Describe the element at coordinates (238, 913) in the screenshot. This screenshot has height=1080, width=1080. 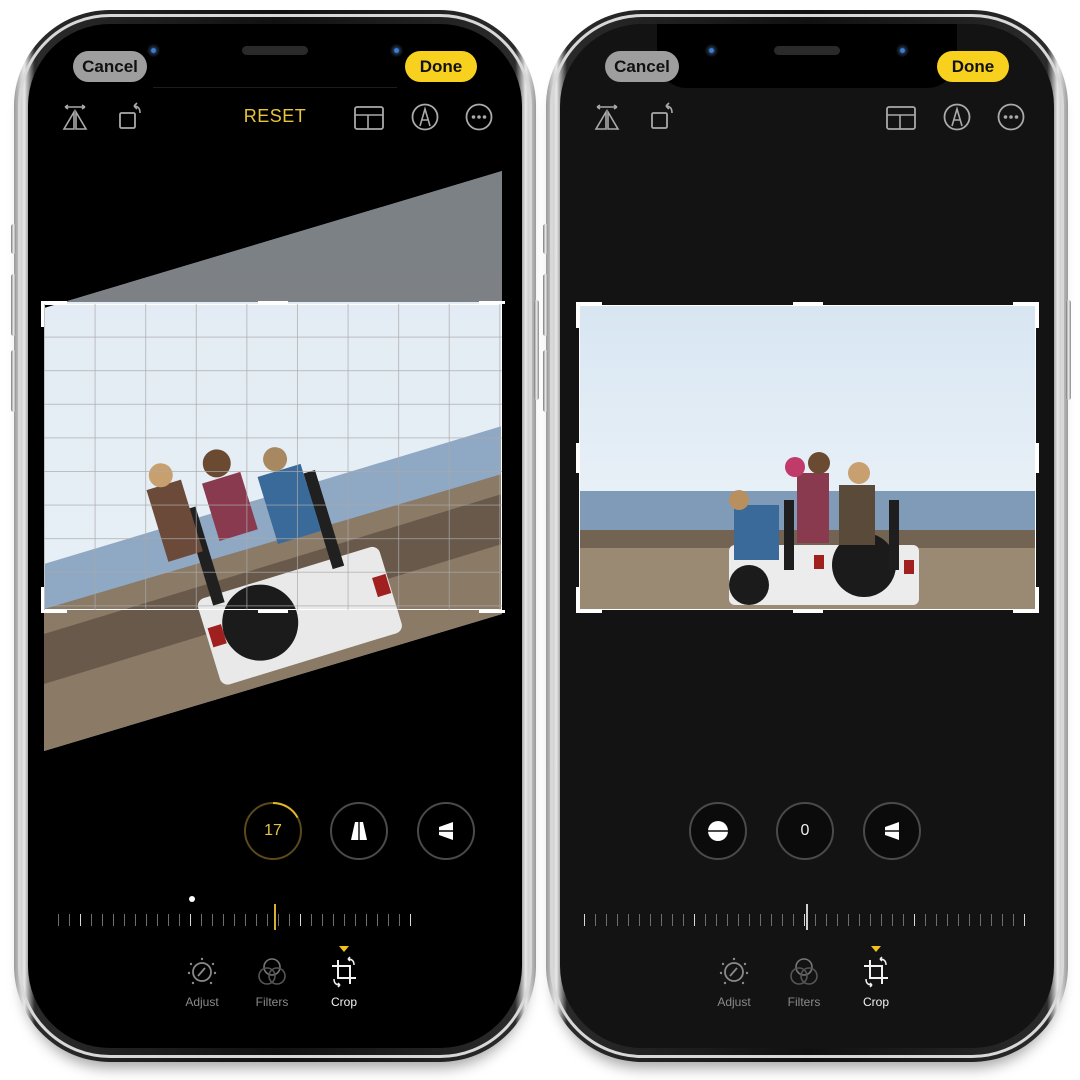
I see `straighten-ruler` at that location.